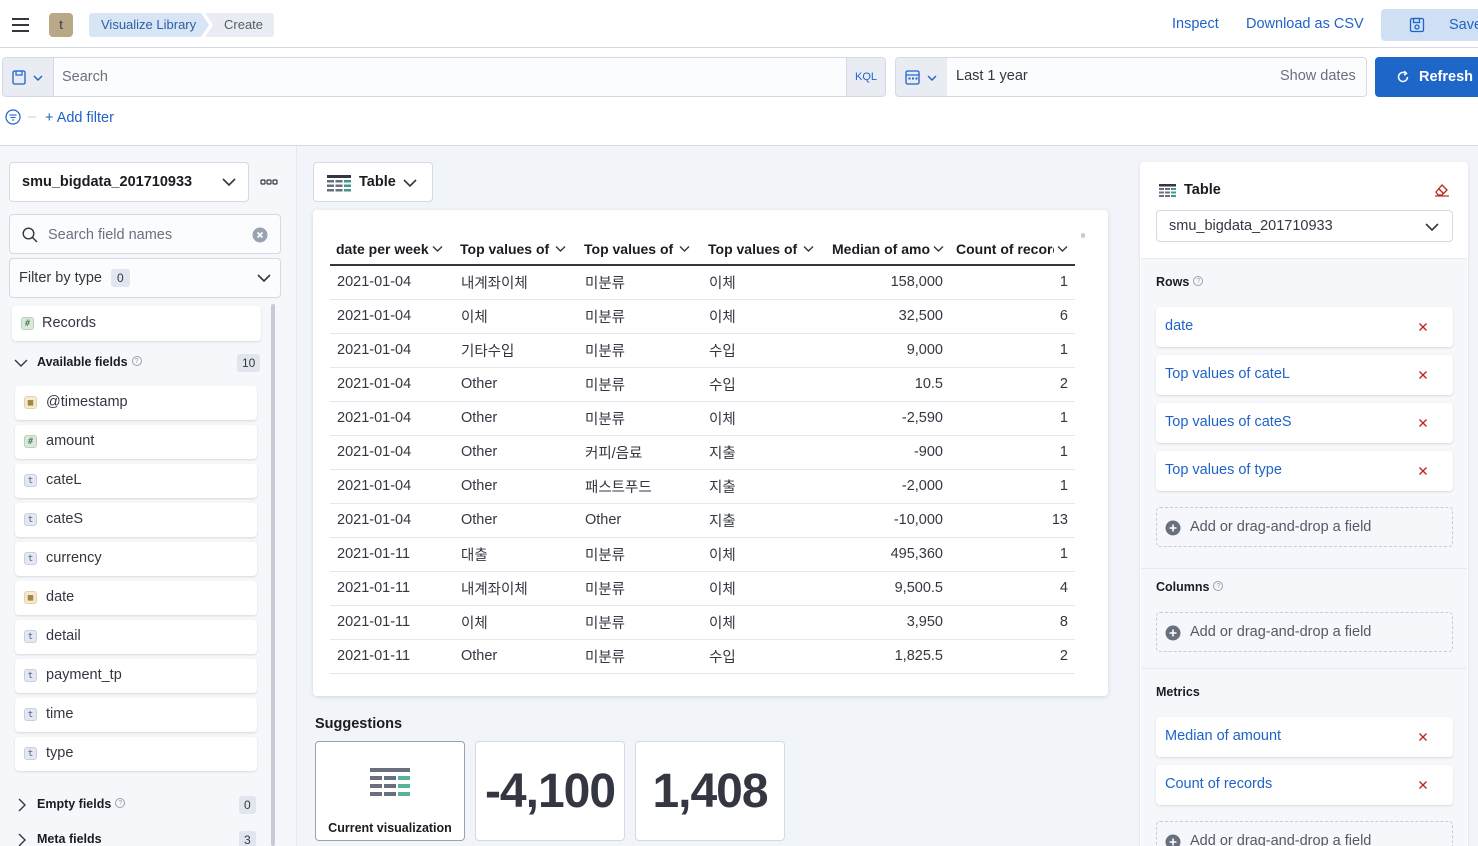 This screenshot has height=846, width=1478. What do you see at coordinates (79, 118) in the screenshot?
I see `add-filter-link: + Add filter` at bounding box center [79, 118].